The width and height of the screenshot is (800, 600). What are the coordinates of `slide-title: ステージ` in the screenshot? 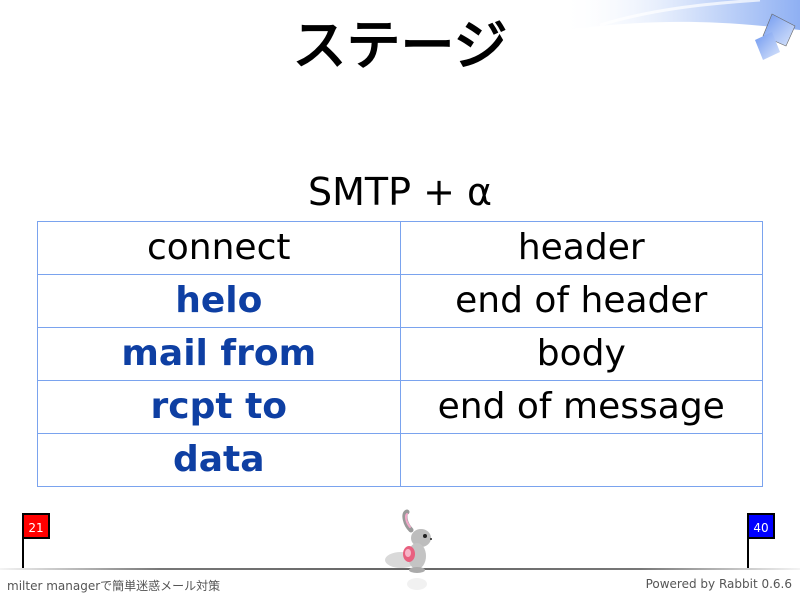 It's located at (400, 45).